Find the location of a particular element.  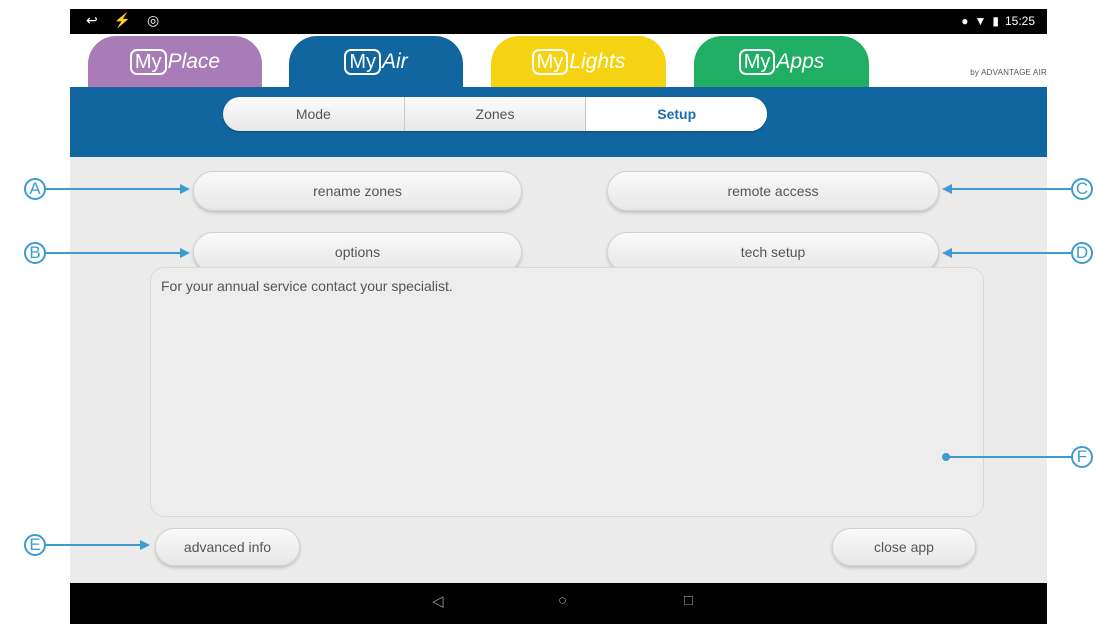

callout-e: E is located at coordinates (35, 545).